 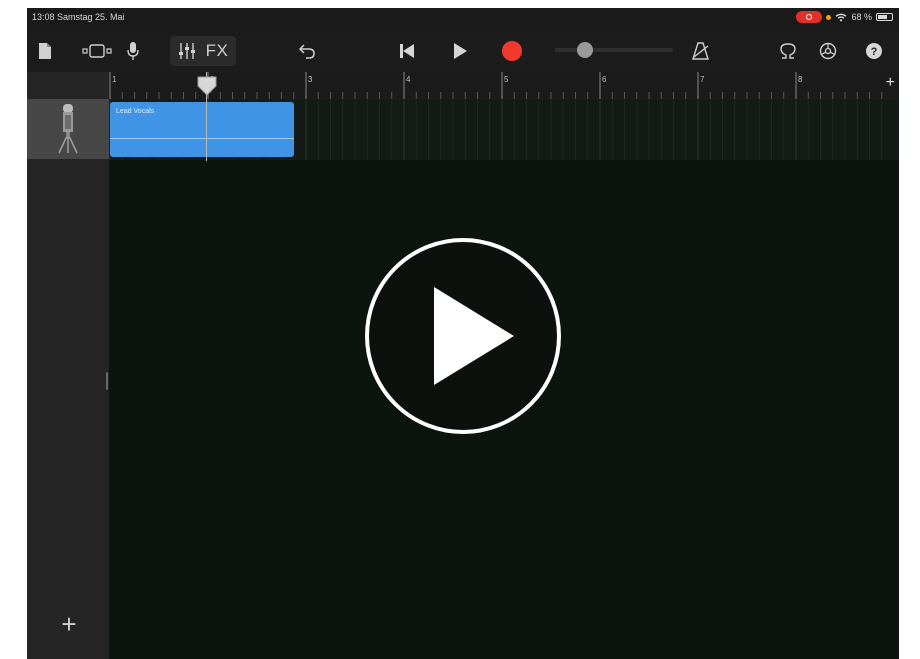 I want to click on track-header-lead-vocals, so click(x=68, y=129).